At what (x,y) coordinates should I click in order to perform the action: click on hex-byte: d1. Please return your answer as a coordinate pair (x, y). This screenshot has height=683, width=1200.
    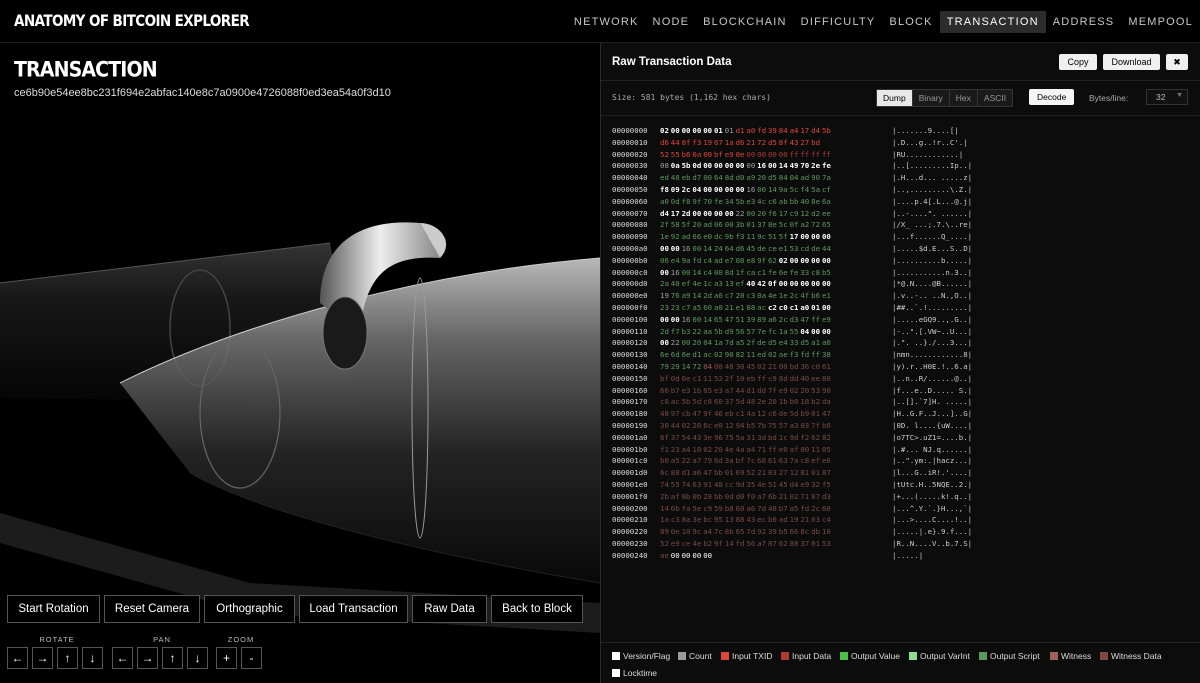
    Looking at the image, I should click on (741, 131).